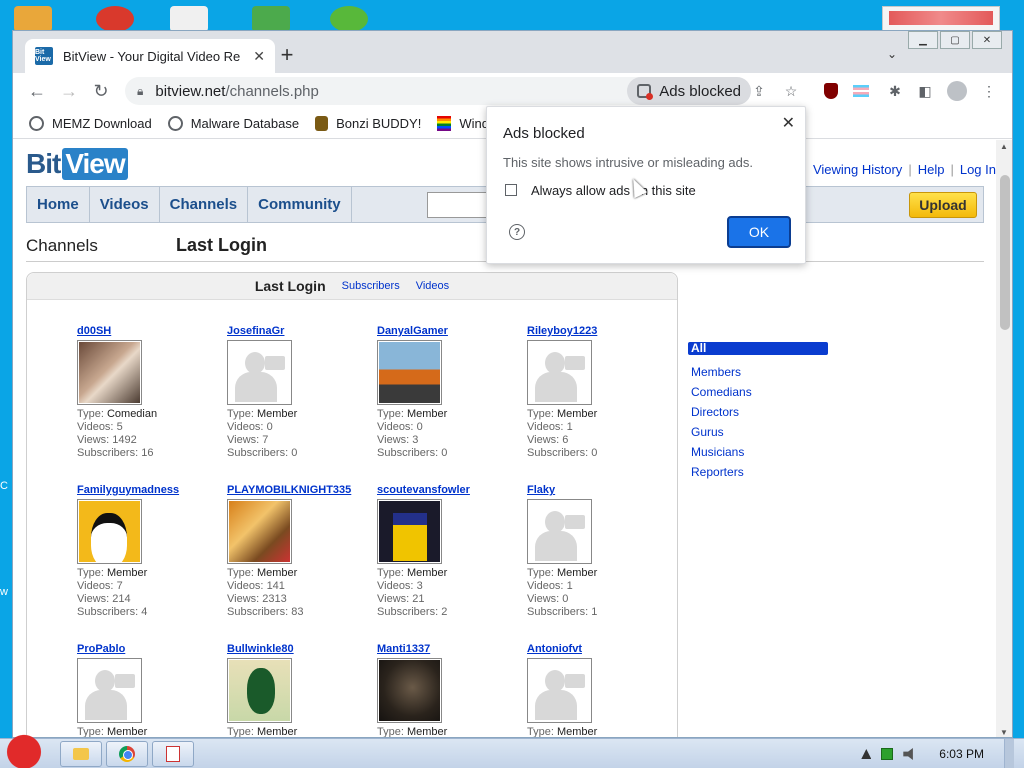 Image resolution: width=1024 pixels, height=768 pixels. I want to click on desktop-shield-icon, so click(271, 19).